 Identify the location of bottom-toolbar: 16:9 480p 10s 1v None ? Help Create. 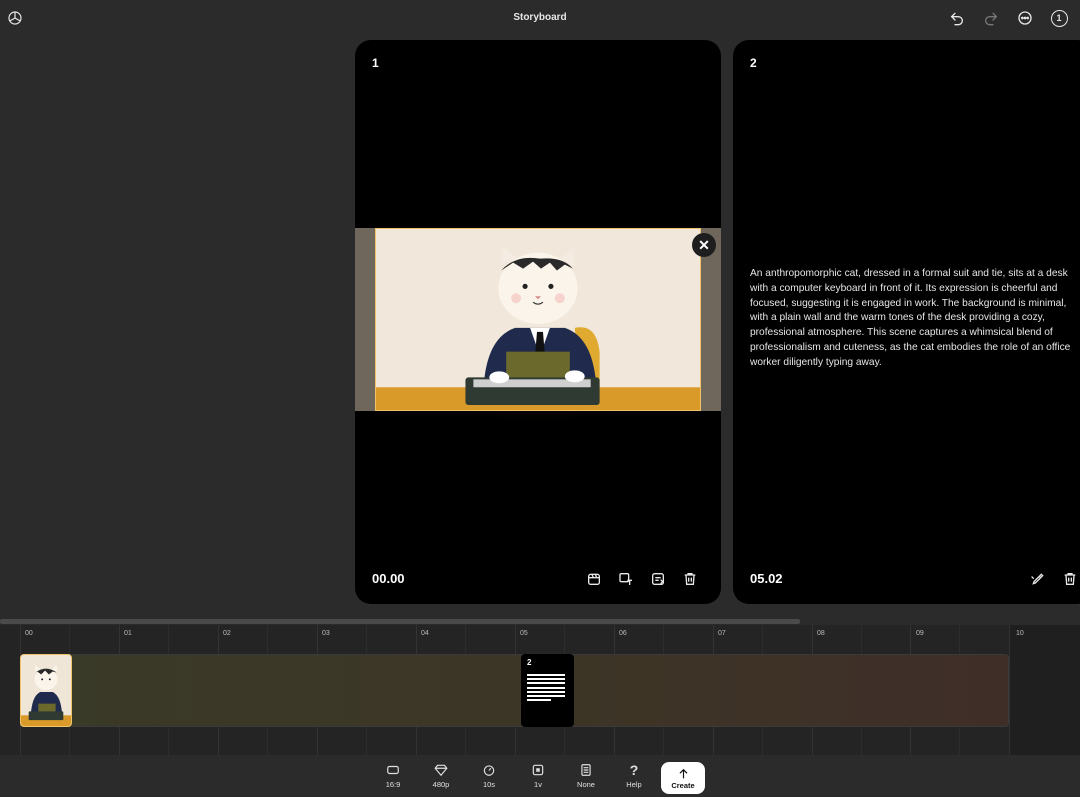
(540, 776).